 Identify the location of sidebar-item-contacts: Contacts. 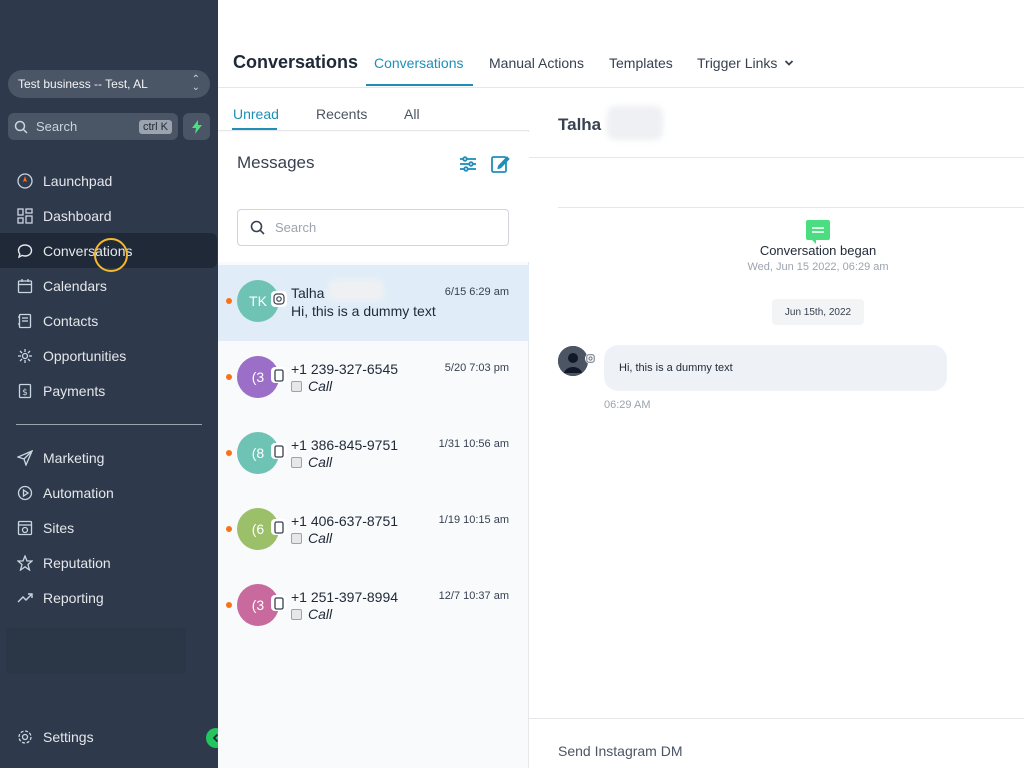
(109, 320).